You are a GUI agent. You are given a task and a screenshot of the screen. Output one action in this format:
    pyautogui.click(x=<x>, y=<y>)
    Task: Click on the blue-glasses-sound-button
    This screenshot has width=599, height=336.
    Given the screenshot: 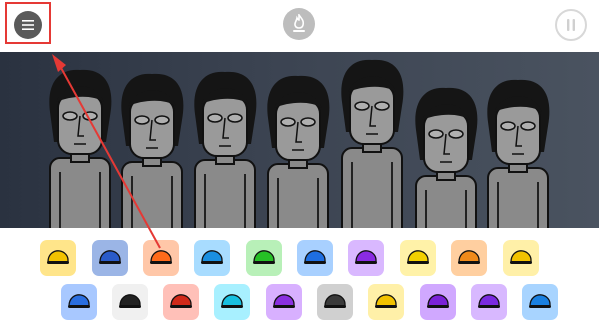 What is the action you would take?
    pyautogui.click(x=212, y=258)
    